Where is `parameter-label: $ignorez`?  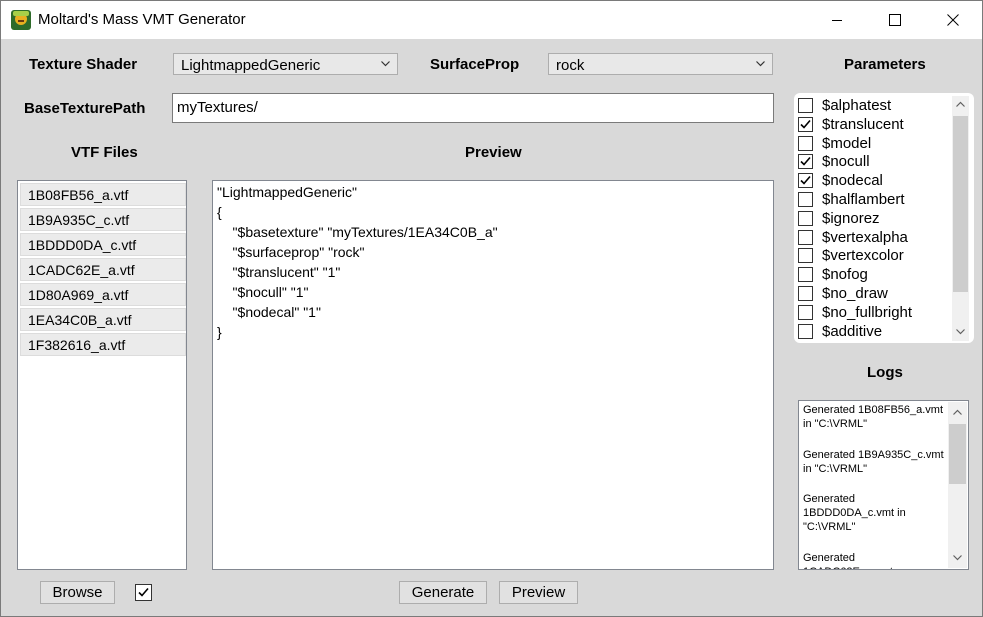 parameter-label: $ignorez is located at coordinates (851, 218).